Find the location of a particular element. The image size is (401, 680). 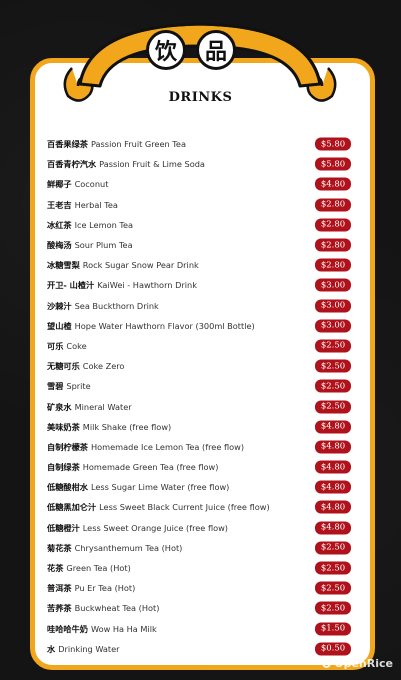

menu-item-chinese-name: 美味奶茶 is located at coordinates (63, 426).